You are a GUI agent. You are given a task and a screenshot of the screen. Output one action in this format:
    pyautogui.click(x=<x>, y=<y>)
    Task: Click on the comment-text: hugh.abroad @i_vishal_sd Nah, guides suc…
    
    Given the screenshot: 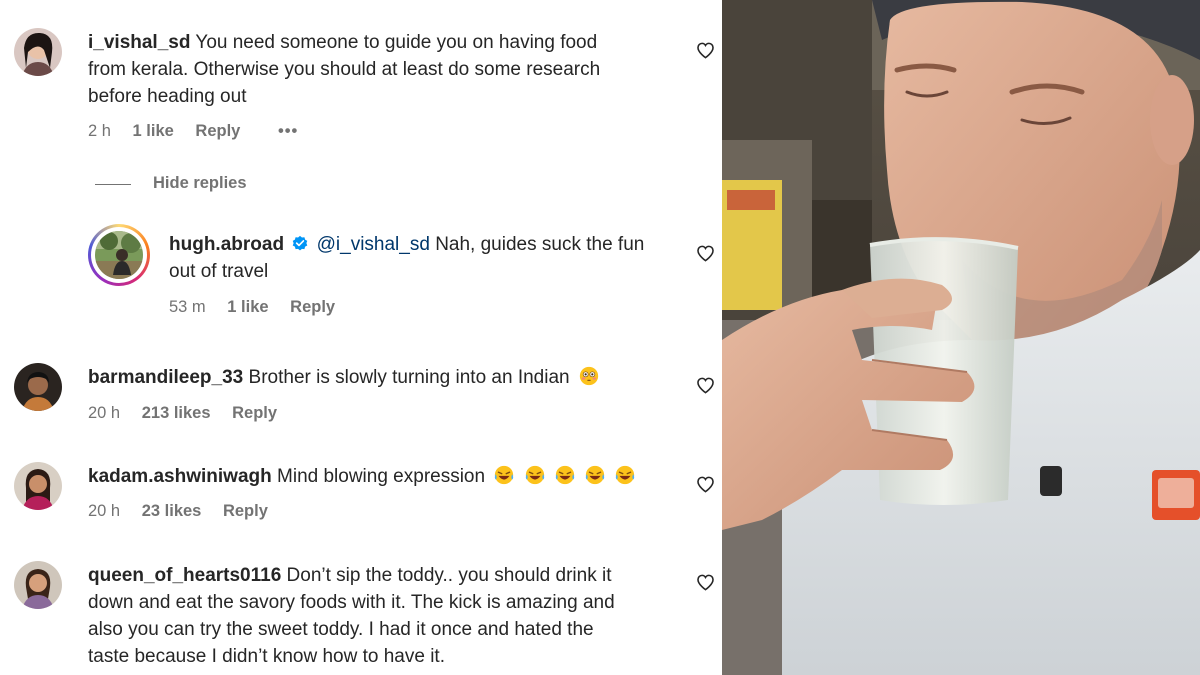 What is the action you would take?
    pyautogui.click(x=424, y=258)
    